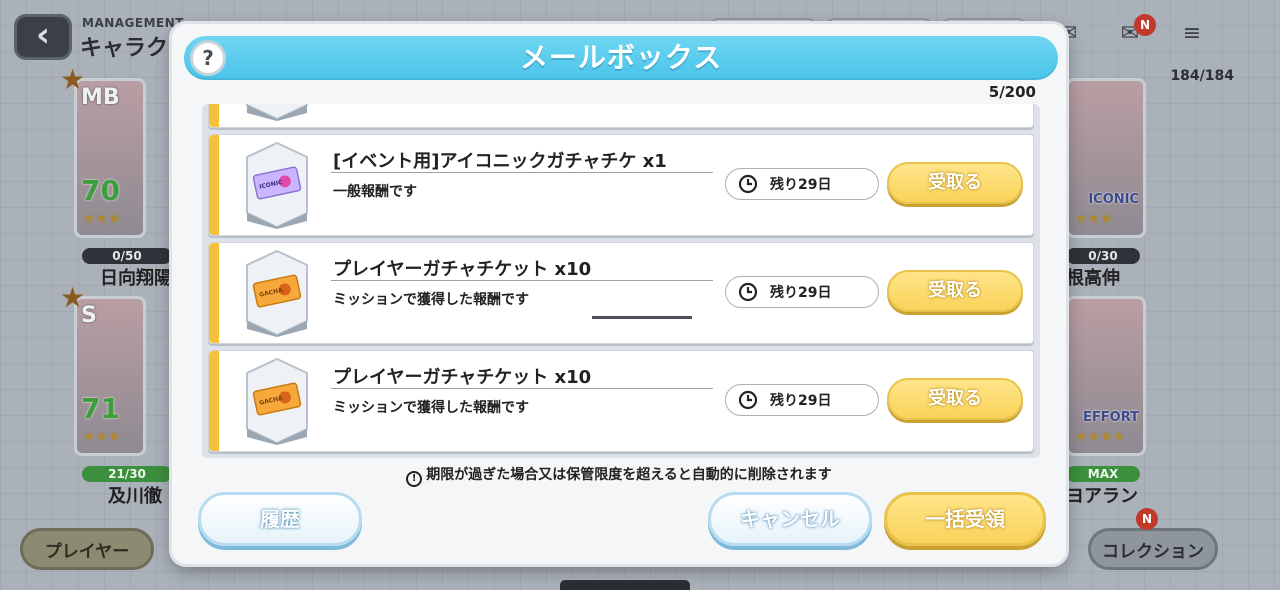 This screenshot has height=590, width=1280. What do you see at coordinates (1113, 199) in the screenshot?
I see `card-tag: ICONIC` at bounding box center [1113, 199].